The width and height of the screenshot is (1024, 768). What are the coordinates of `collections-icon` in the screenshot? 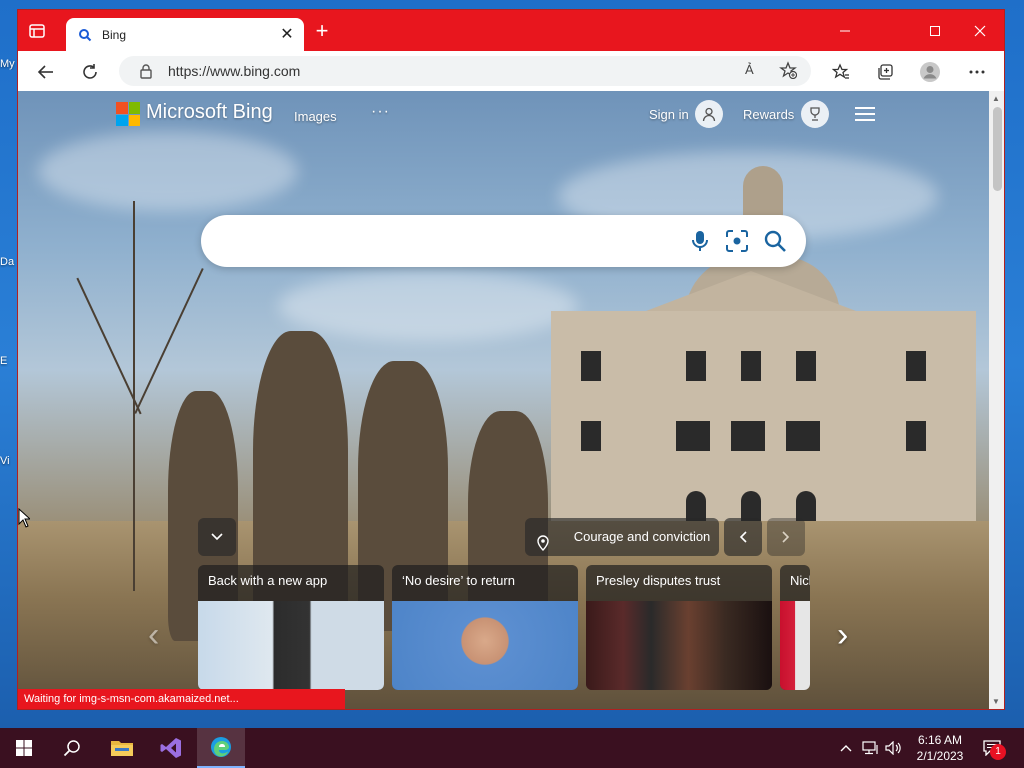 It's located at (885, 72).